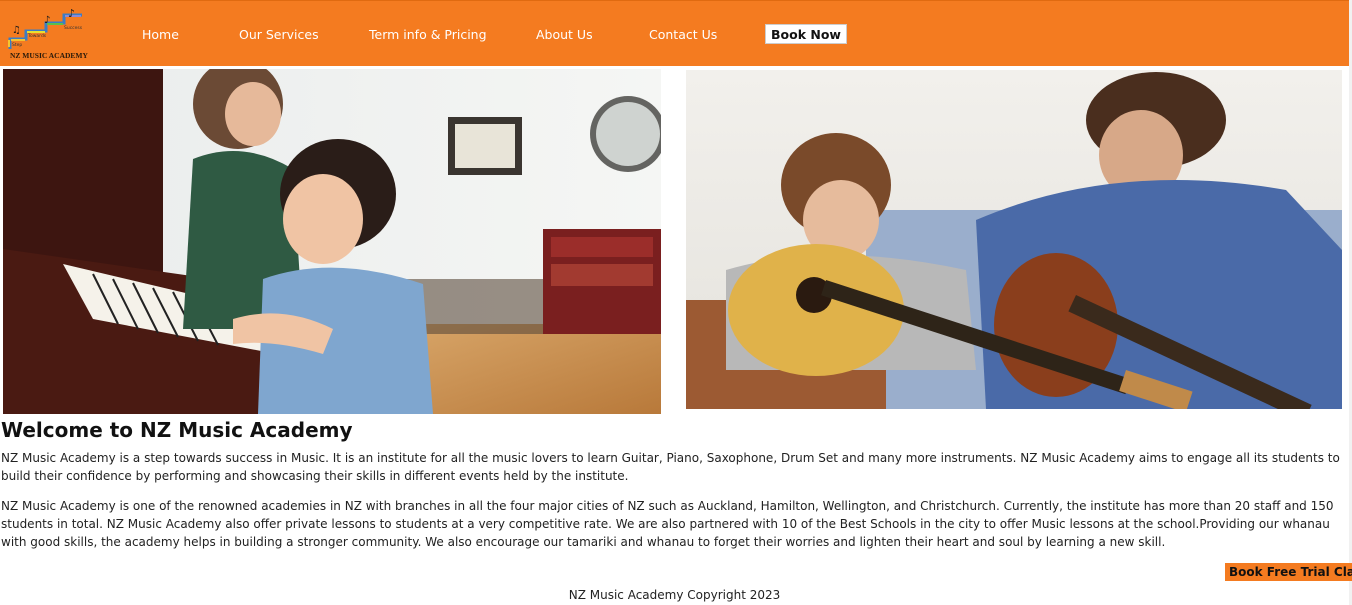 This screenshot has width=1352, height=605. Describe the element at coordinates (1288, 572) in the screenshot. I see `book-free-trial-button: Book Free Trial Class` at that location.